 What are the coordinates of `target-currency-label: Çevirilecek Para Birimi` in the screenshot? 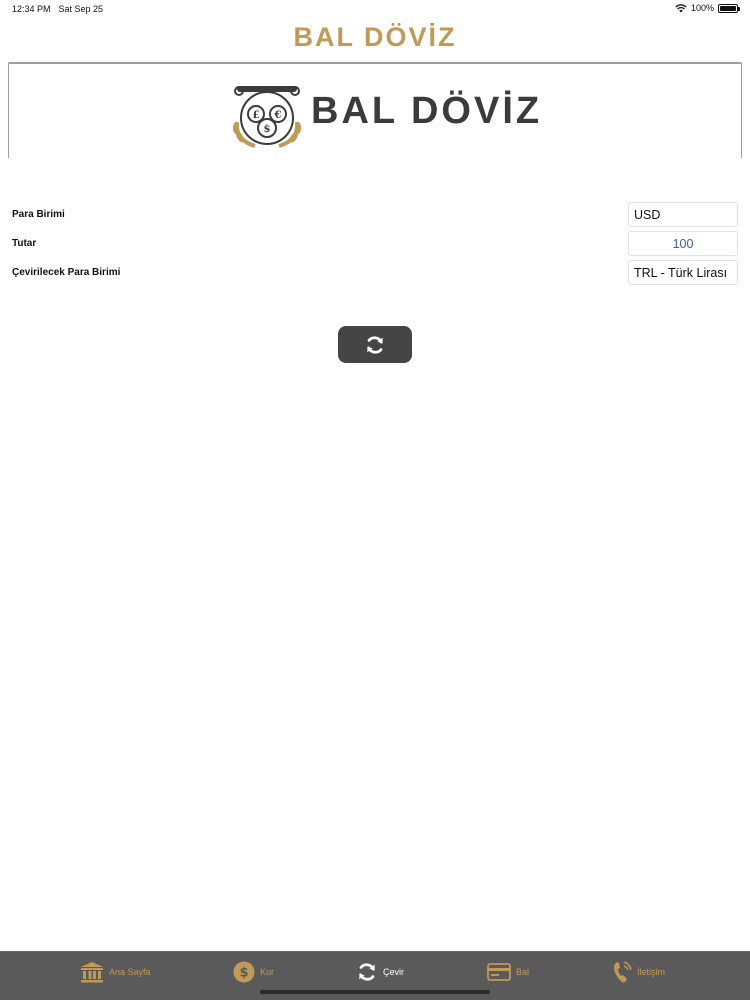 It's located at (66, 272).